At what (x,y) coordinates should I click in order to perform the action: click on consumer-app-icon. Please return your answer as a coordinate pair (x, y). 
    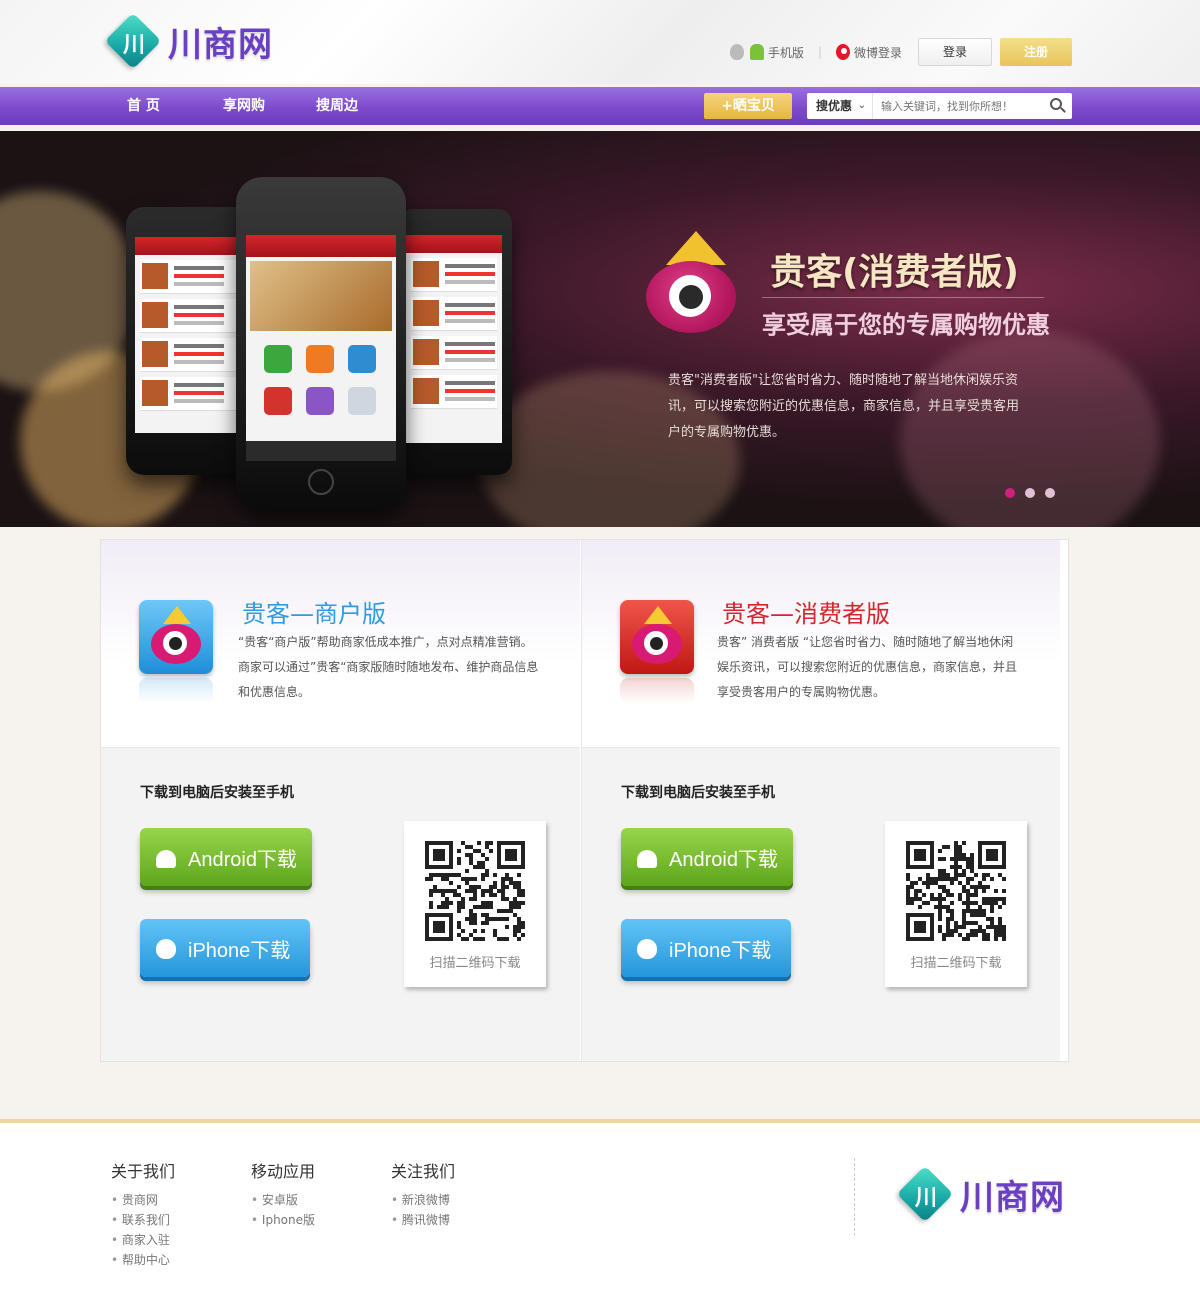
    Looking at the image, I should click on (657, 637).